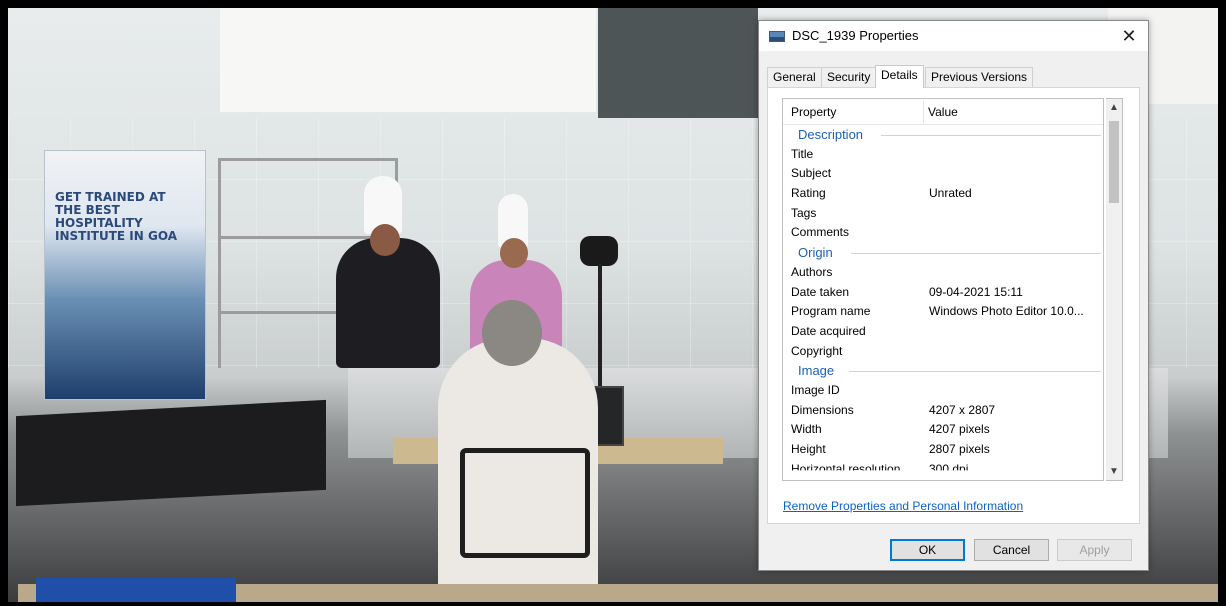 This screenshot has height=606, width=1226. I want to click on table-row: Rating Unrated, so click(943, 194).